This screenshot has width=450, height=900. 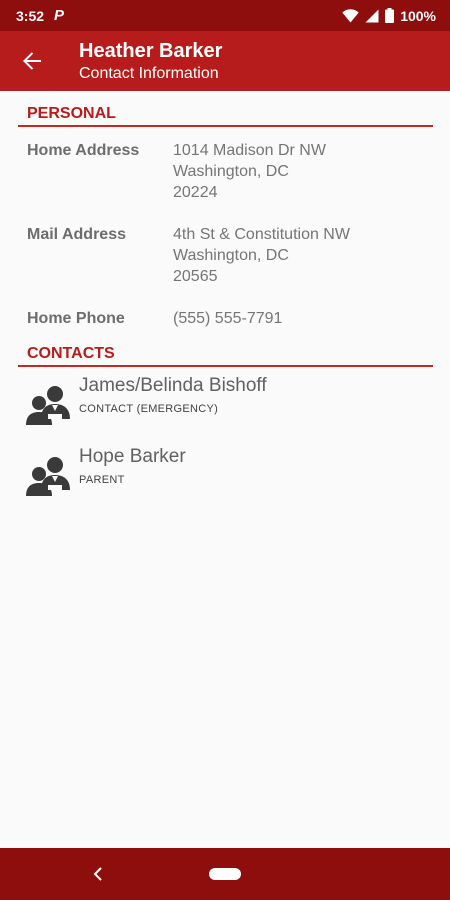 I want to click on app-bar-titles: Heather Barker Contact Information, so click(x=150, y=61).